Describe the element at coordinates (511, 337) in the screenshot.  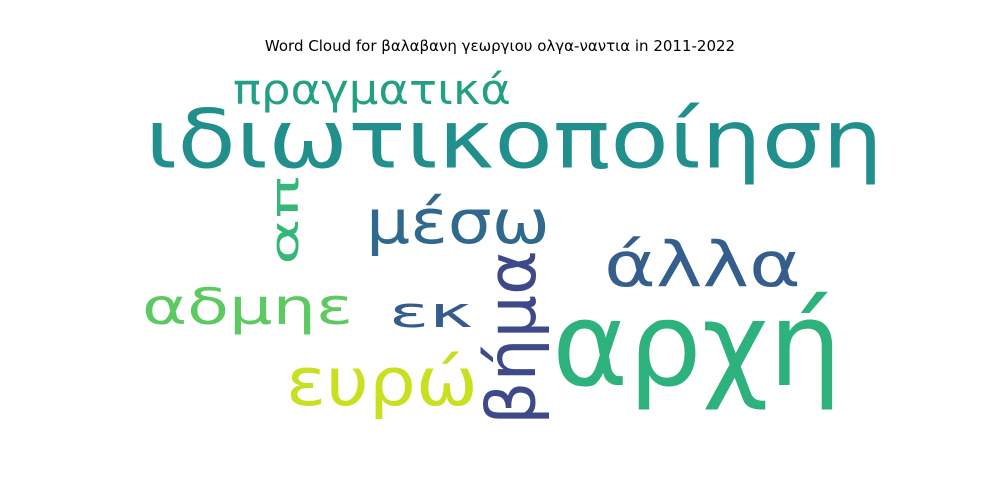
I see `word-4: βήμα` at that location.